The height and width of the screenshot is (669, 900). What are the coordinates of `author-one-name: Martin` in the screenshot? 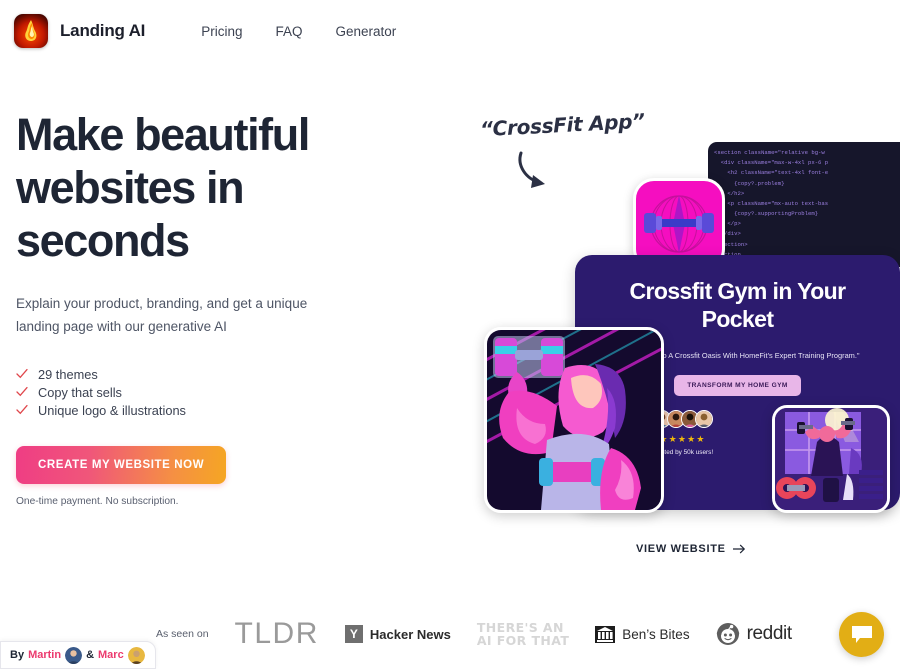 It's located at (45, 655).